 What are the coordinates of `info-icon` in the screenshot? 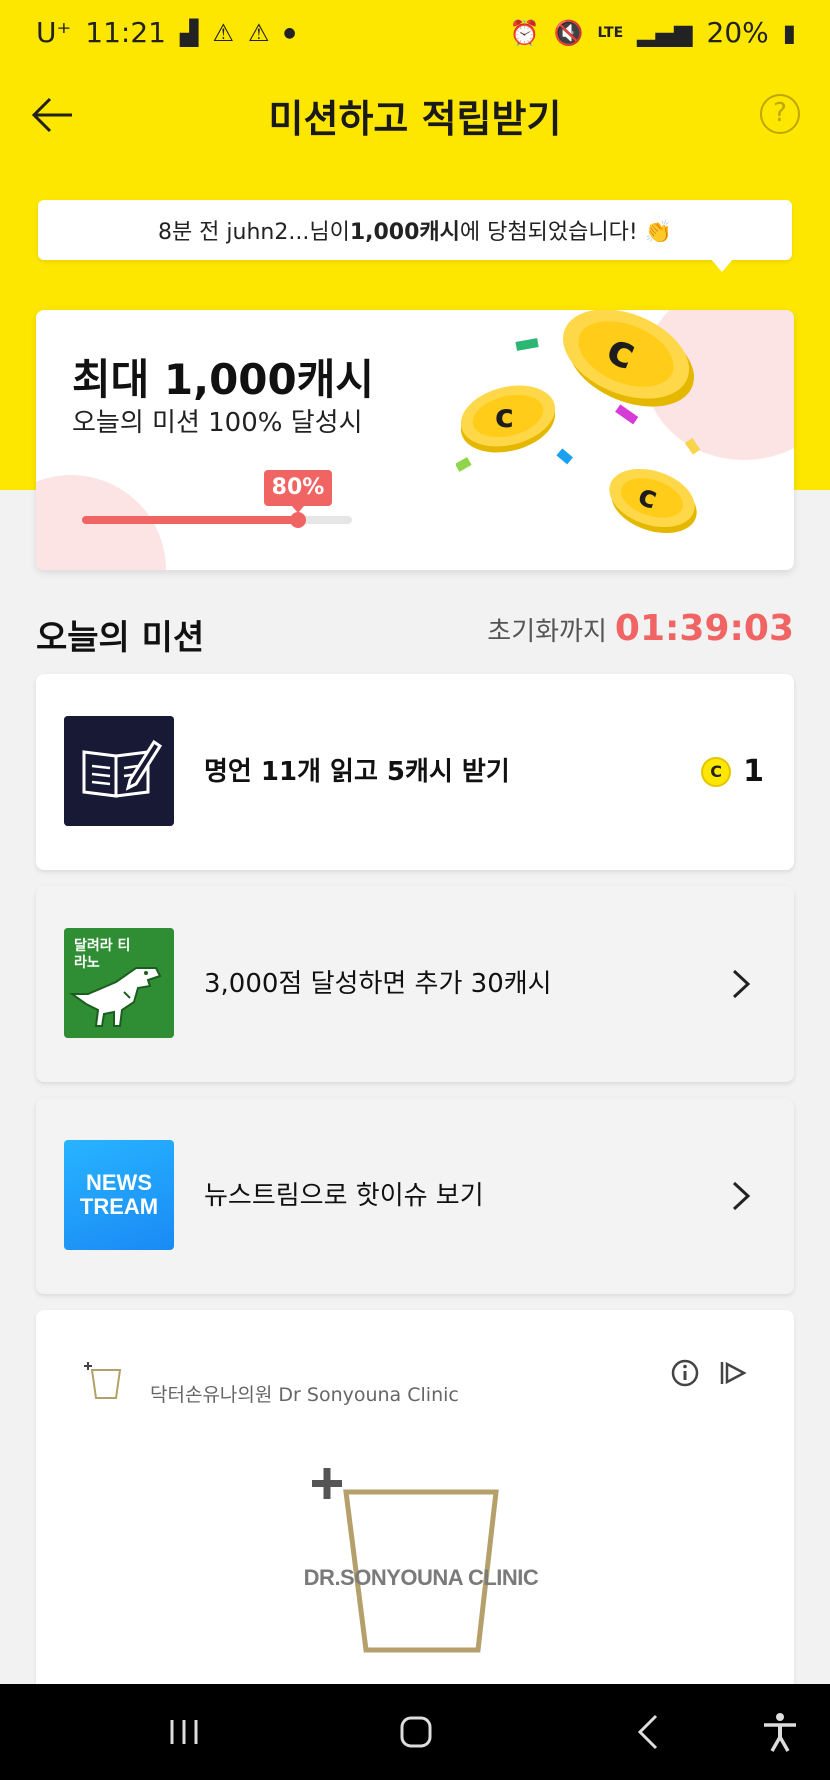 It's located at (685, 1373).